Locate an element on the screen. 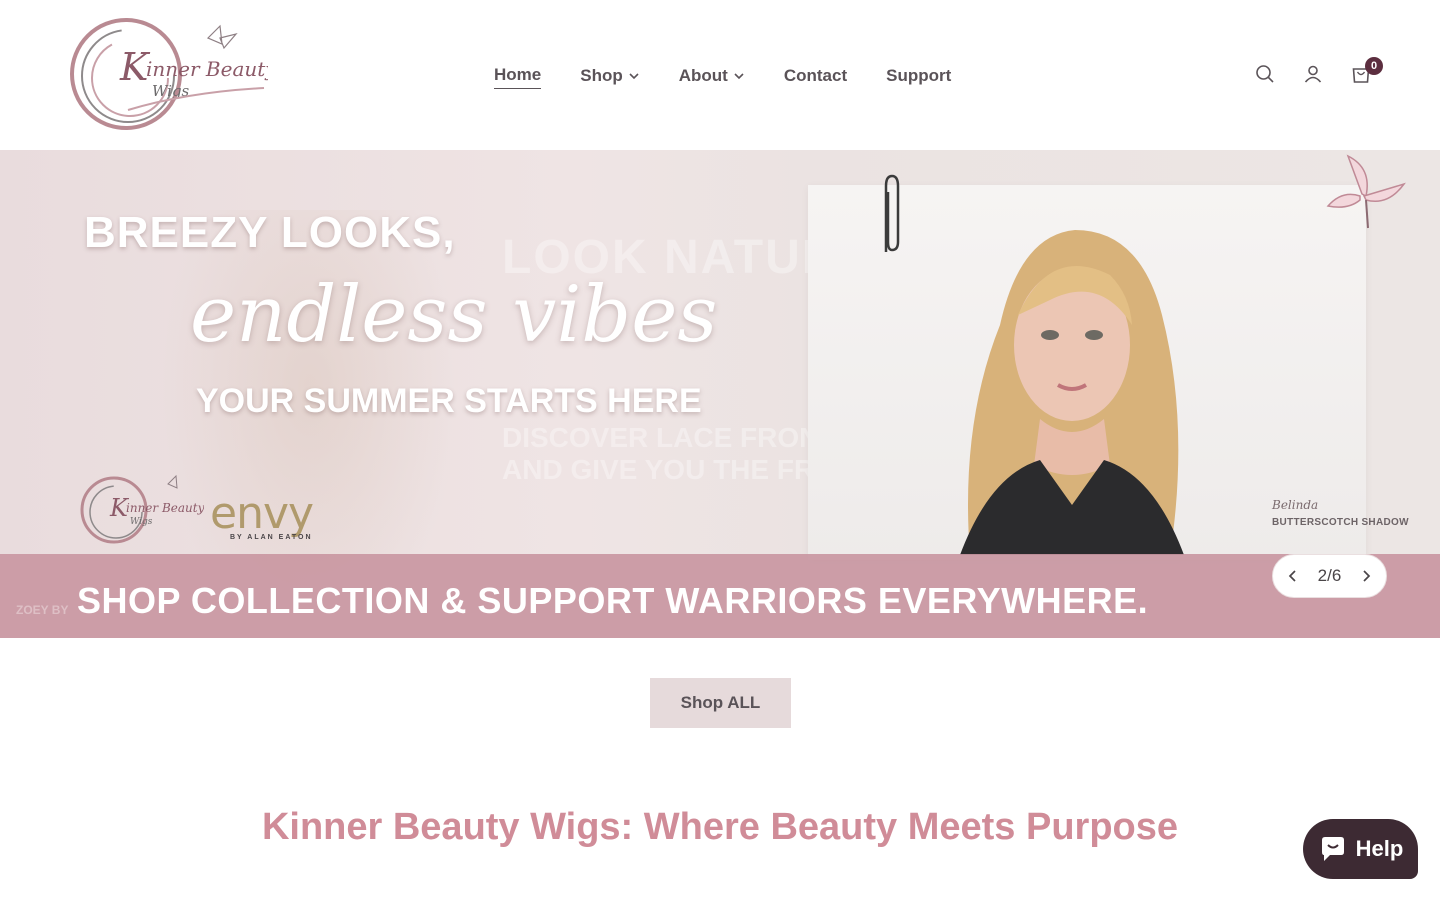 Image resolution: width=1440 pixels, height=900 pixels. hero-headline-2: endless vibes is located at coordinates (454, 315).